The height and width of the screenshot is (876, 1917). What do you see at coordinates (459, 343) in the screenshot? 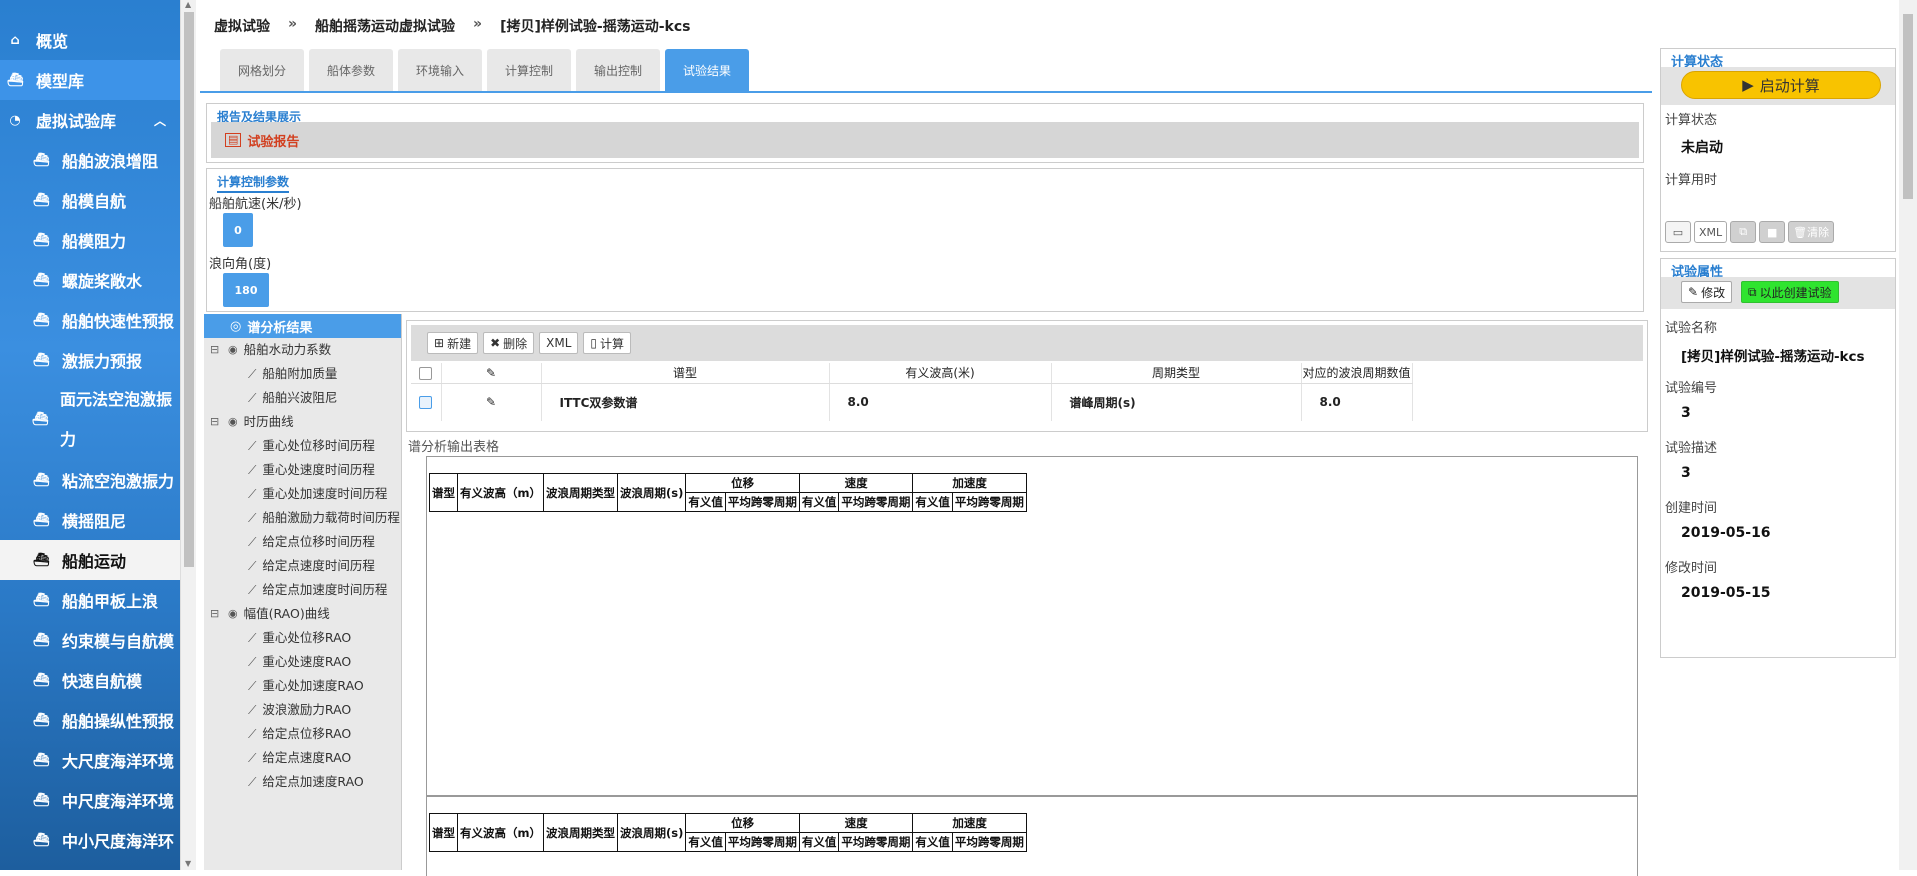
I see `new-button-label: 新建` at bounding box center [459, 343].